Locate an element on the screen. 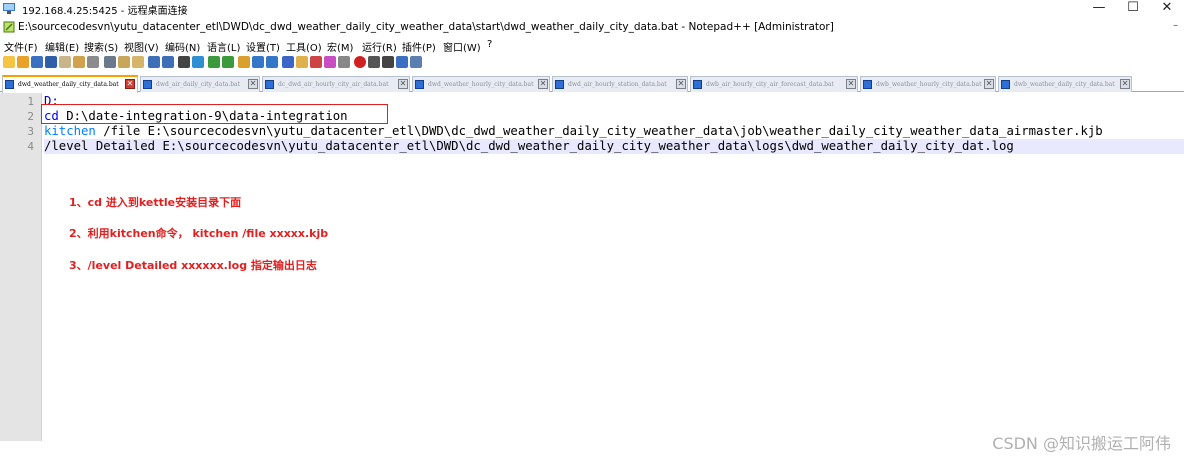  tab-dc-dwd-air-hourly-city-air-data: dc_dwd_air_hourly_city_air_data.bat ✕ is located at coordinates (336, 84).